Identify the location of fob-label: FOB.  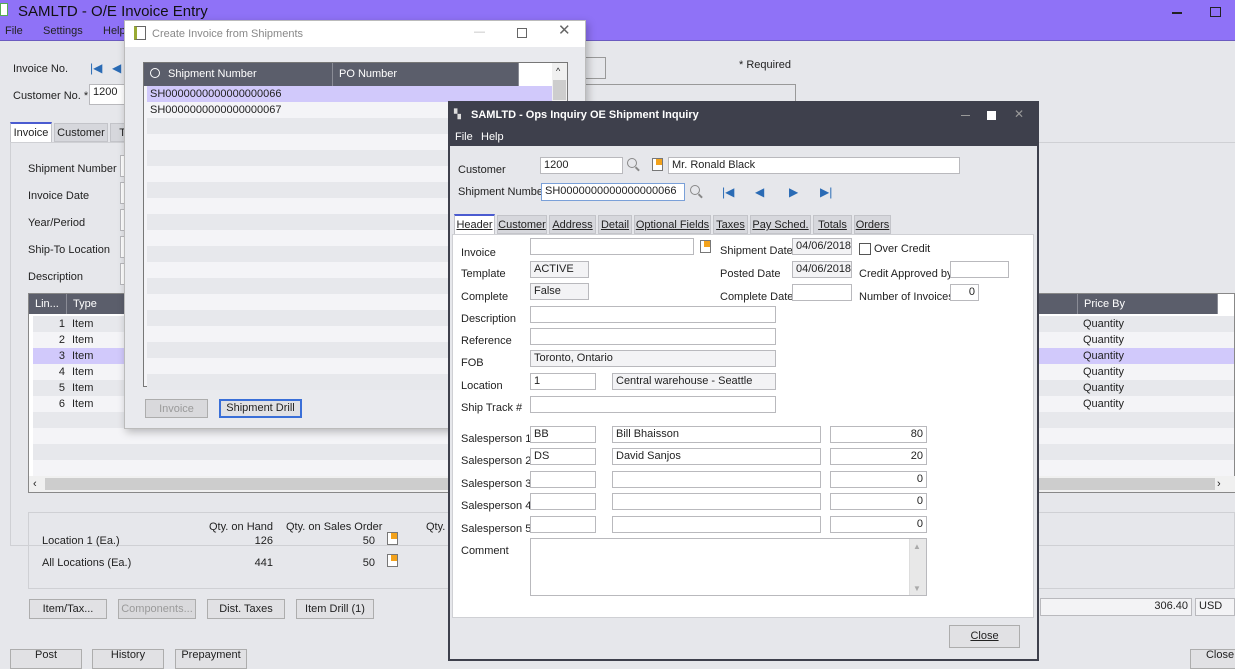
(472, 363).